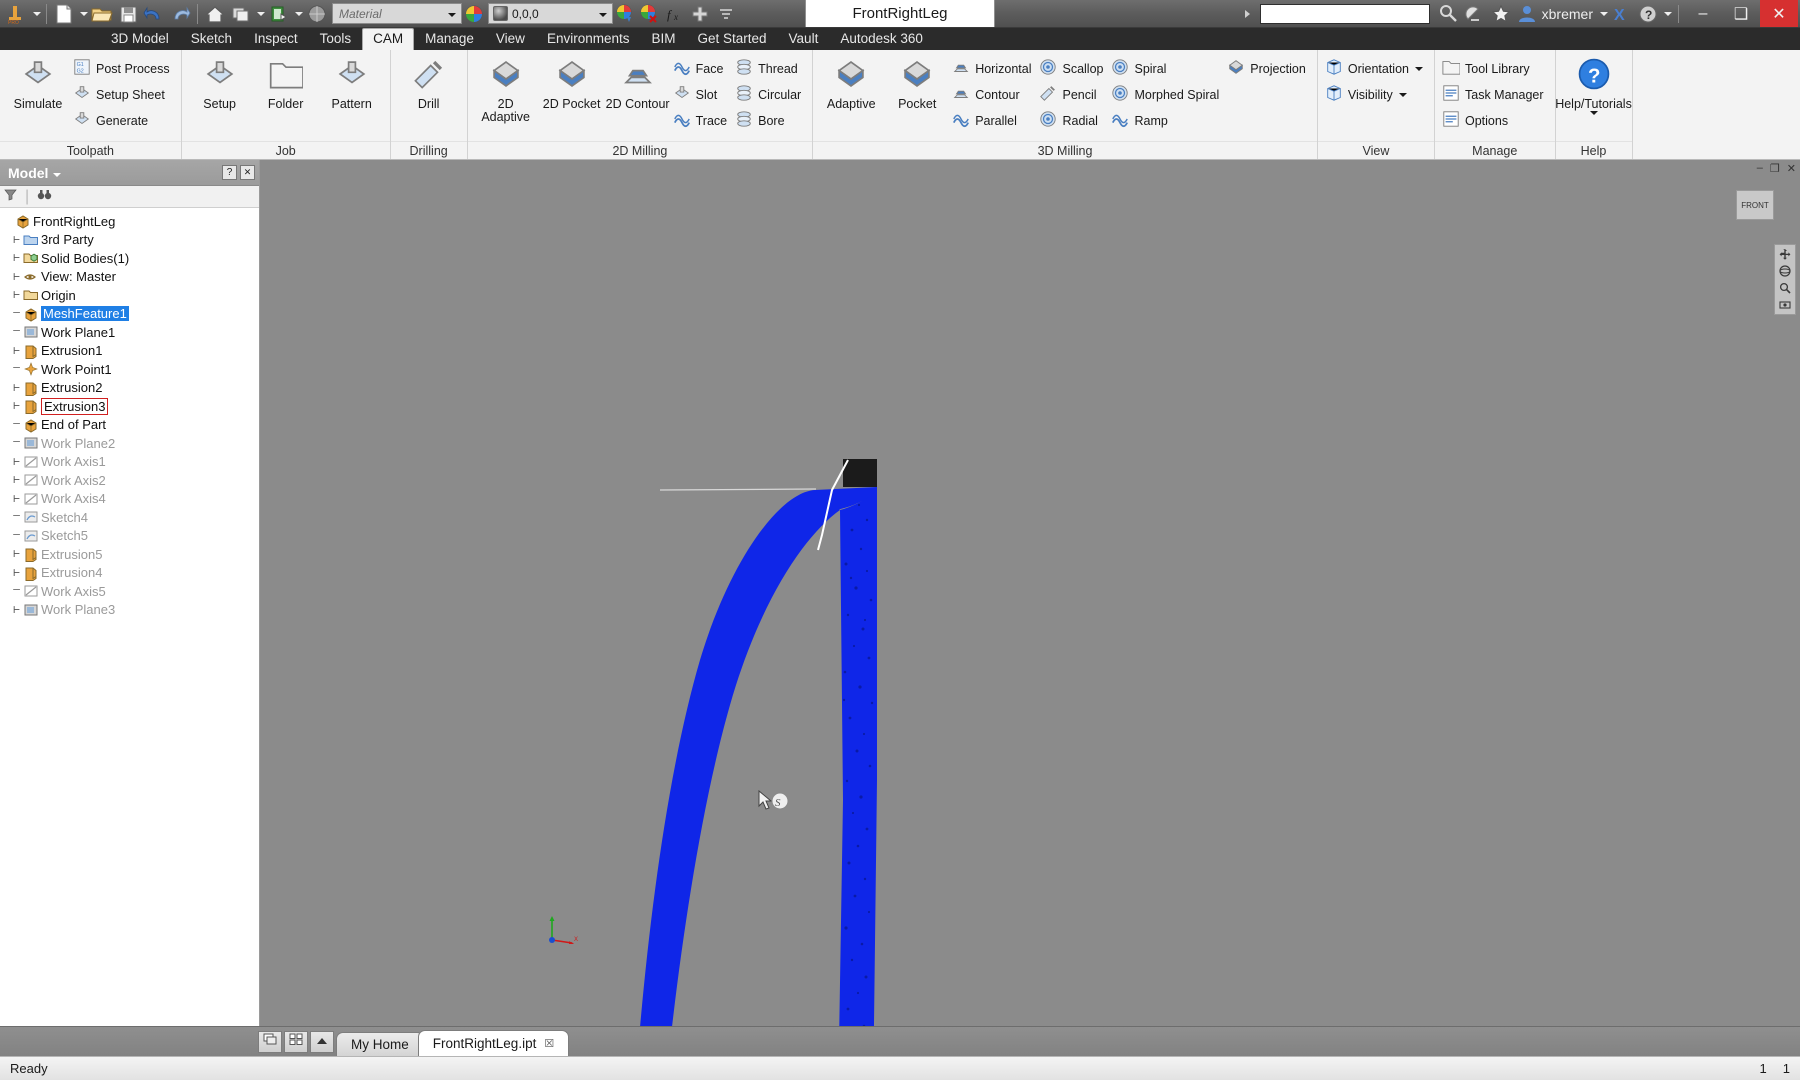 The height and width of the screenshot is (1080, 1800). I want to click on search-input, so click(1344, 13).